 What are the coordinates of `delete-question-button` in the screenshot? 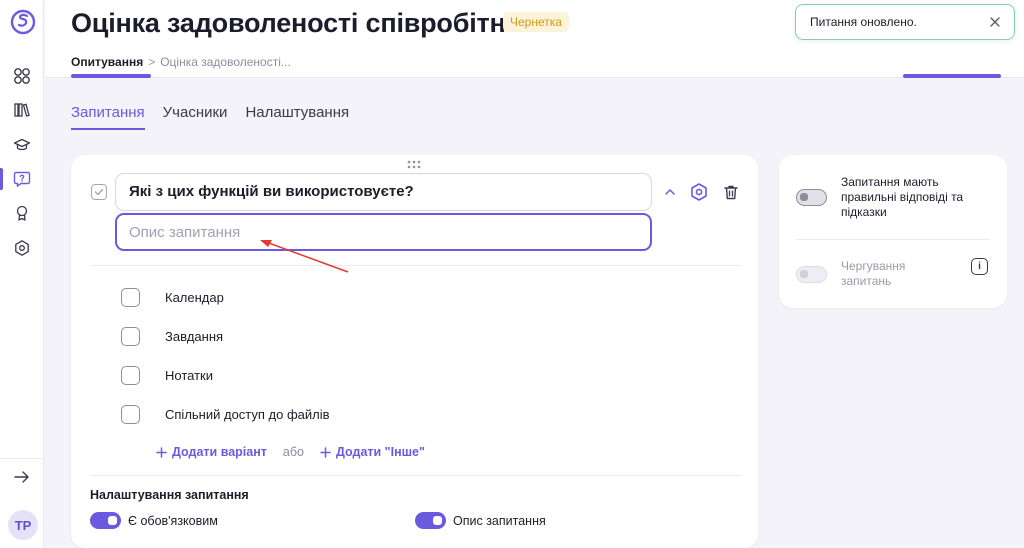 It's located at (731, 192).